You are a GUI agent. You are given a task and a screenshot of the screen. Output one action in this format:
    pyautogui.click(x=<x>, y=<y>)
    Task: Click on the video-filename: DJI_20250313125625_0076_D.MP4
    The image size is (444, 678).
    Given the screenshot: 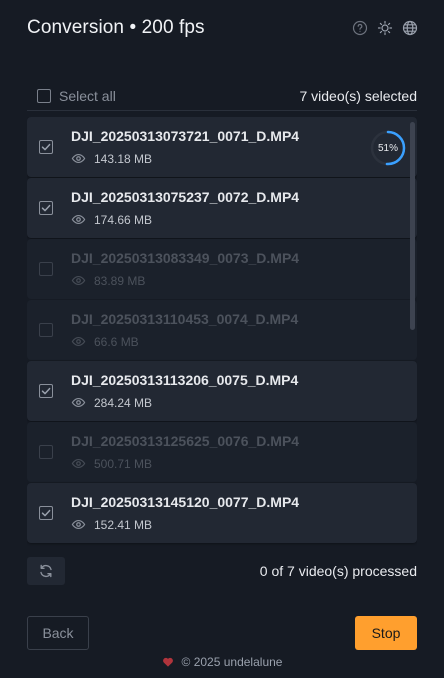 What is the action you would take?
    pyautogui.click(x=185, y=441)
    